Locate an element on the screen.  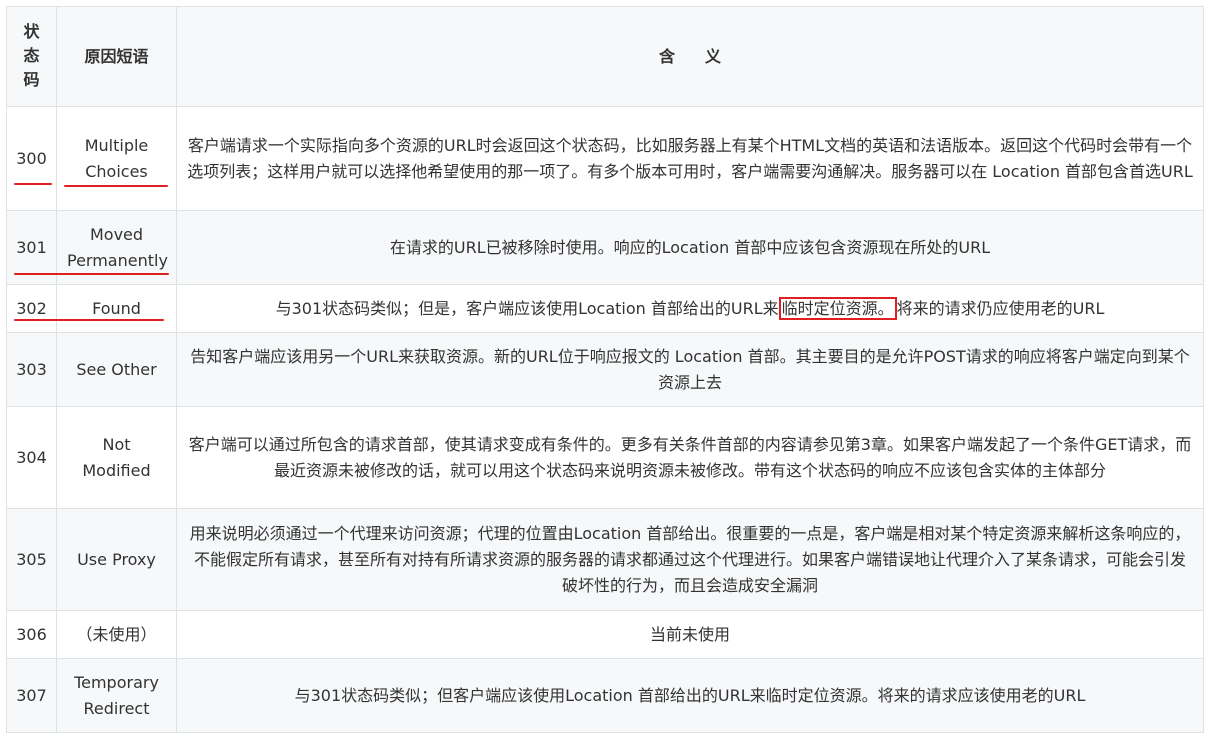
meaning-cell: 当前未使用 is located at coordinates (690, 634).